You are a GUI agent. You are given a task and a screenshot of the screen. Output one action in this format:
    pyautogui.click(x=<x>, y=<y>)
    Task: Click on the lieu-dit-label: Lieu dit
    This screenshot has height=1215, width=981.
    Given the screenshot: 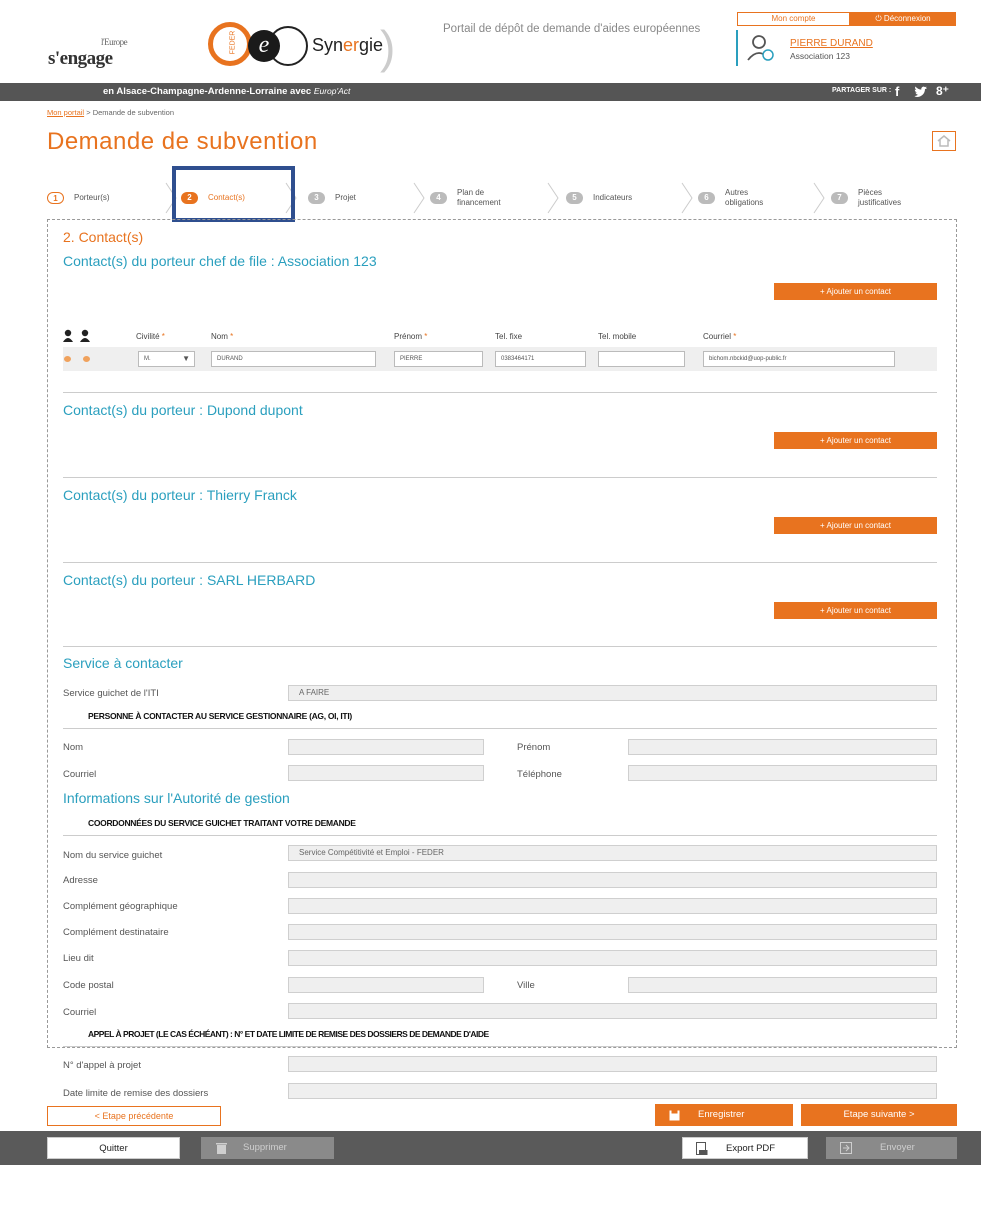 What is the action you would take?
    pyautogui.click(x=78, y=958)
    